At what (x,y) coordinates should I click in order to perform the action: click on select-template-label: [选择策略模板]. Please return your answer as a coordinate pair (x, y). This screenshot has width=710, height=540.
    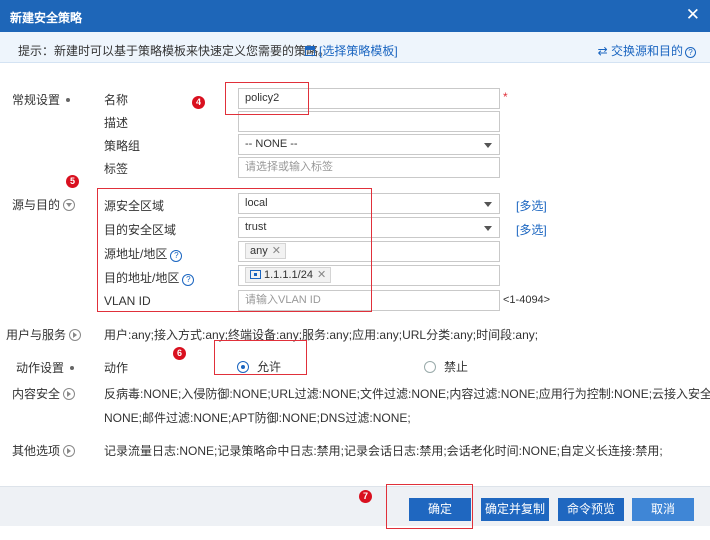
    Looking at the image, I should click on (358, 51).